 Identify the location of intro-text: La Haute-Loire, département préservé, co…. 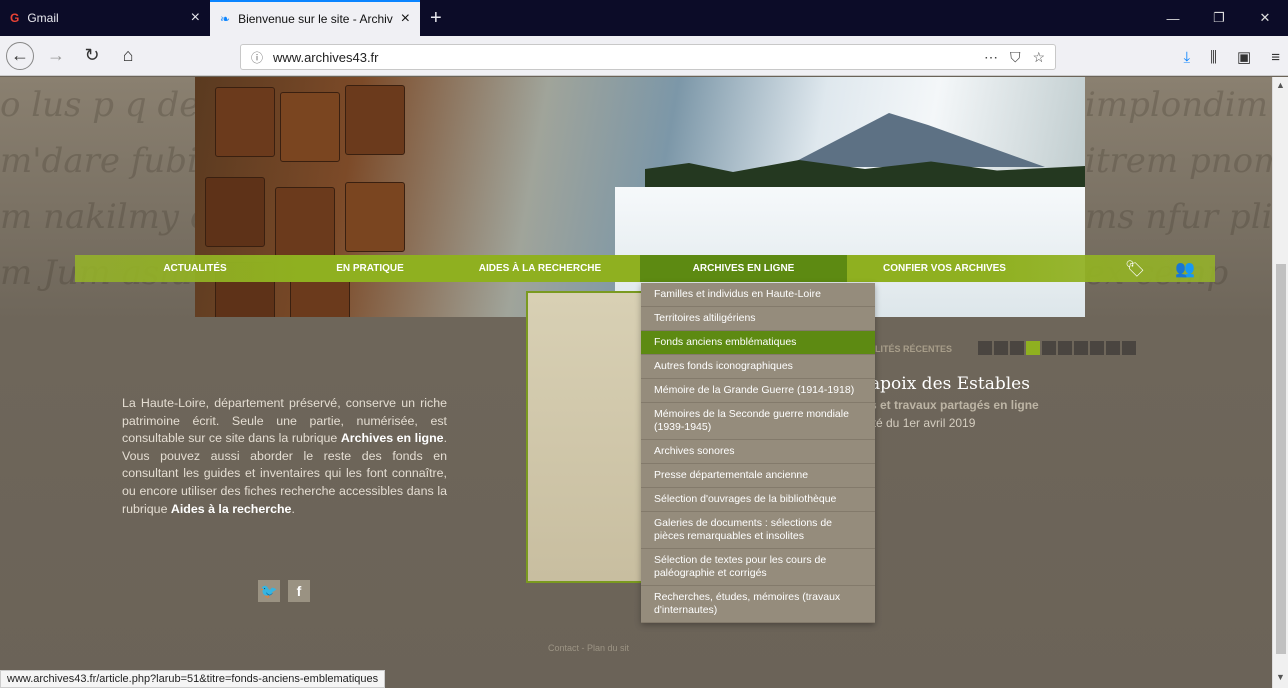
(284, 456).